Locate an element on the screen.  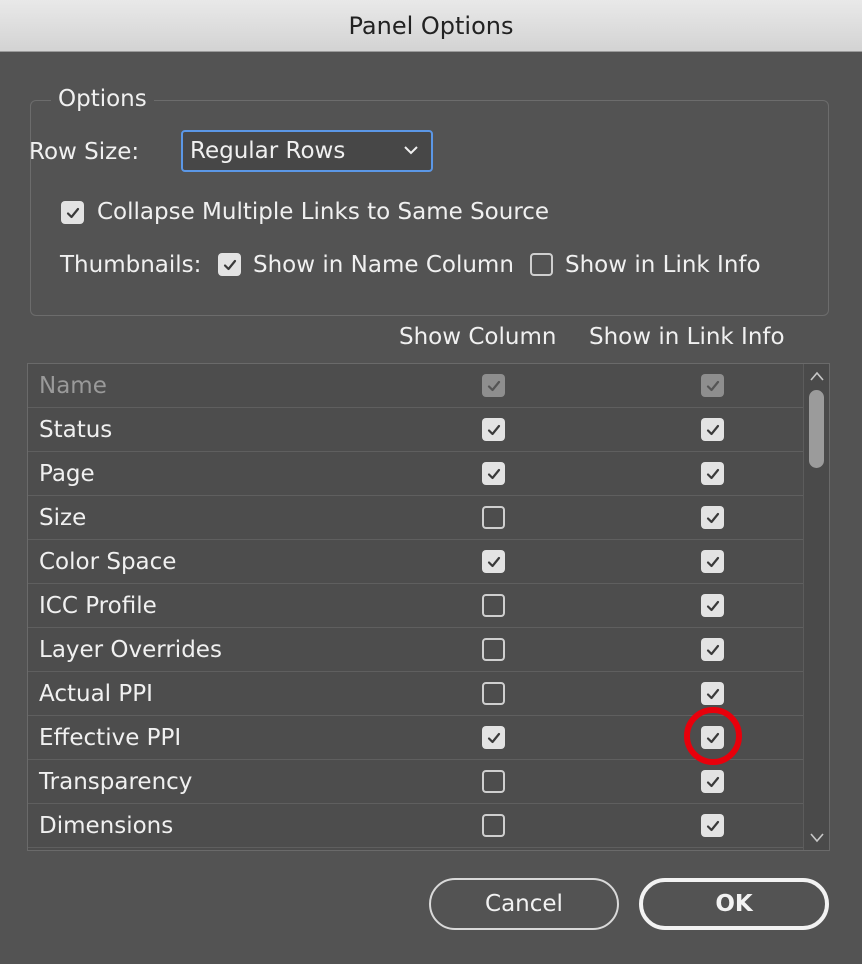
collapse-links-checkbox is located at coordinates (72, 212).